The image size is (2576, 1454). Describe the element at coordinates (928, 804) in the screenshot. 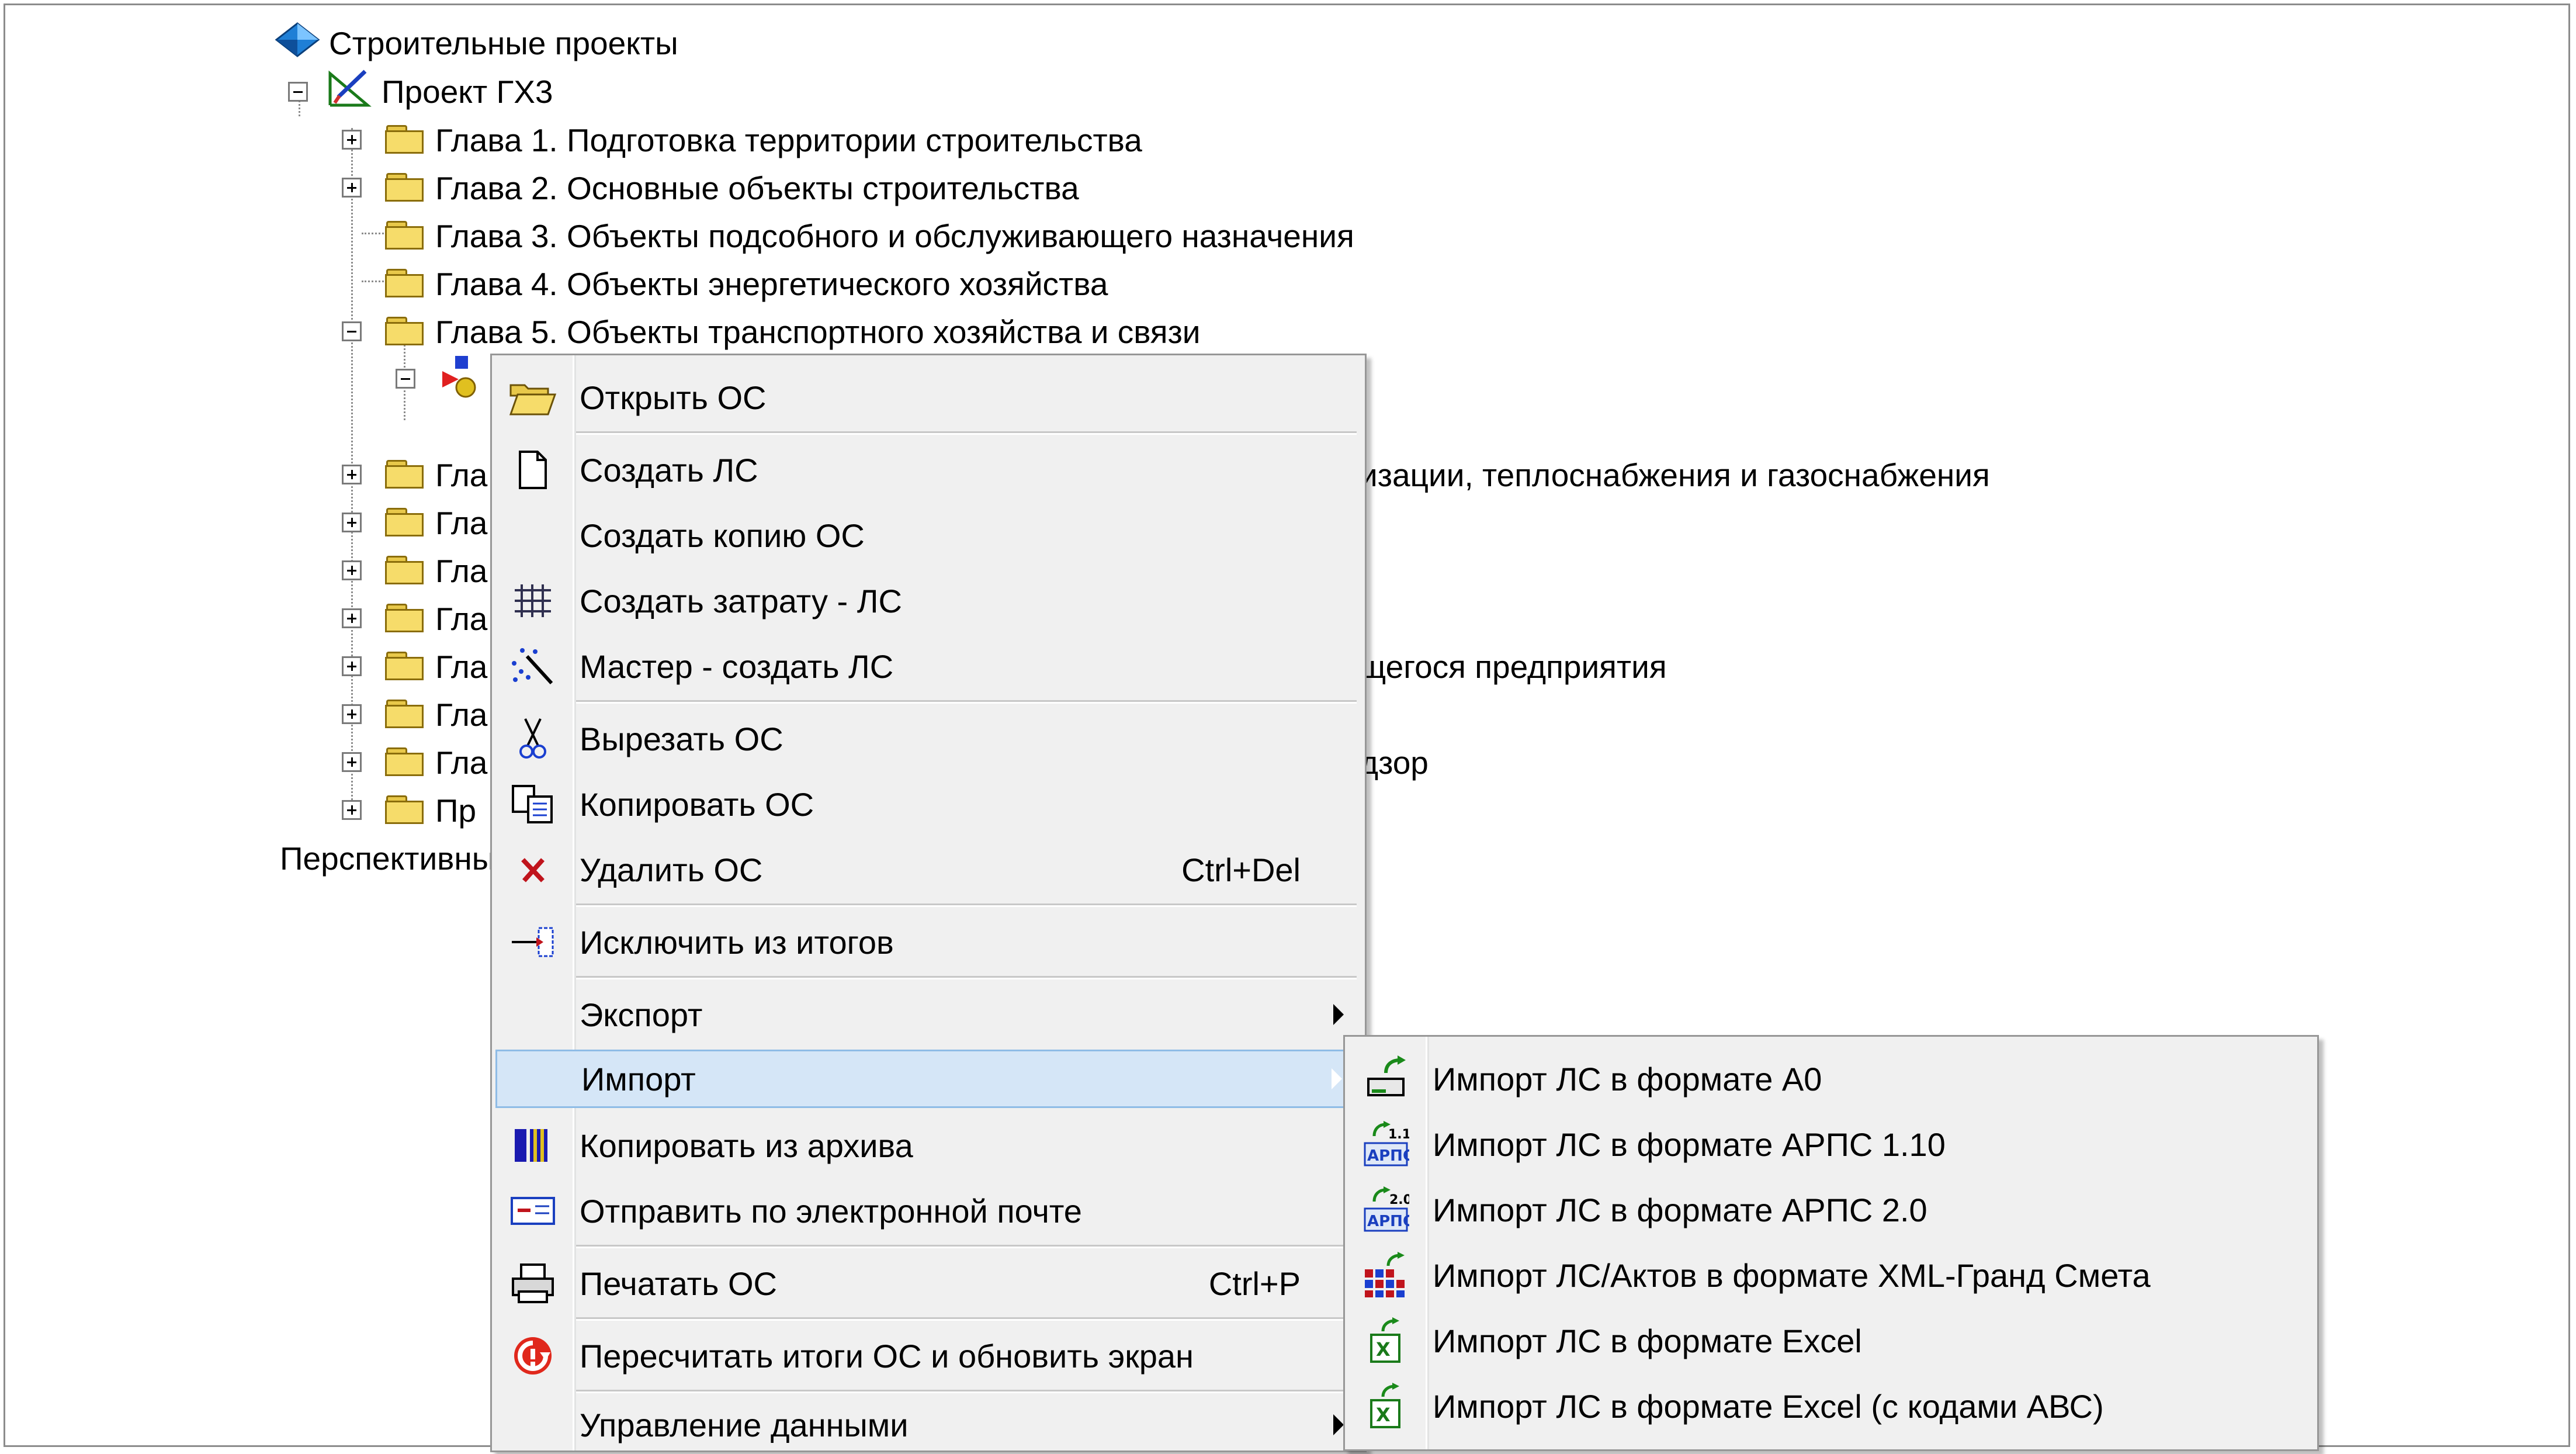

I see `menu-item-copy: Копировать ОС` at that location.